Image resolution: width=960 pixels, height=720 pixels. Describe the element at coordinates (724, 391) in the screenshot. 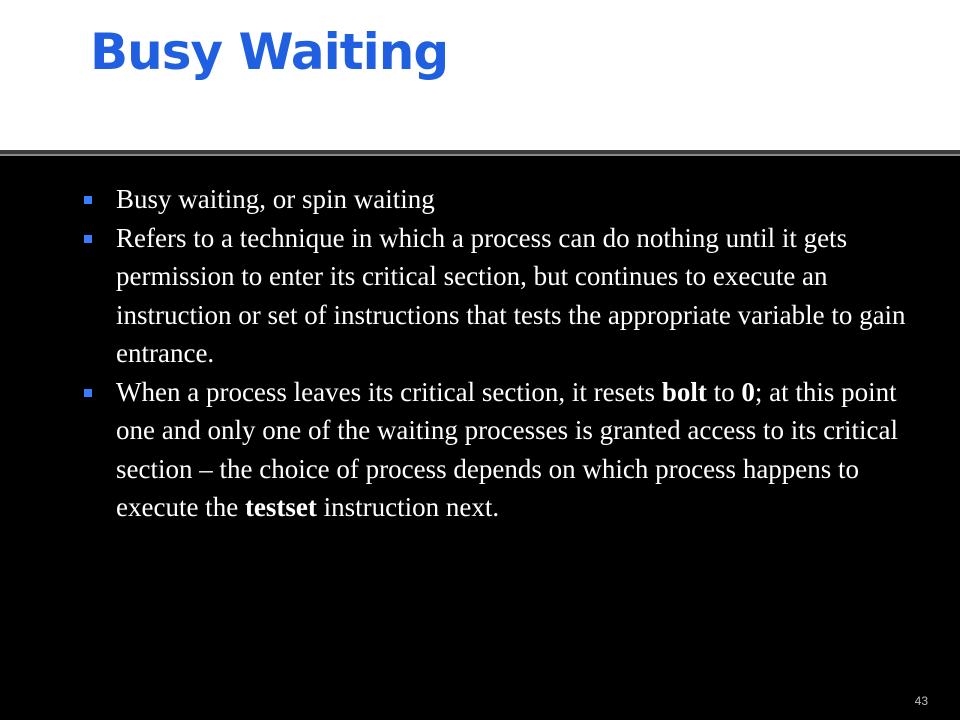

I see `bullet-text-segment: to` at that location.